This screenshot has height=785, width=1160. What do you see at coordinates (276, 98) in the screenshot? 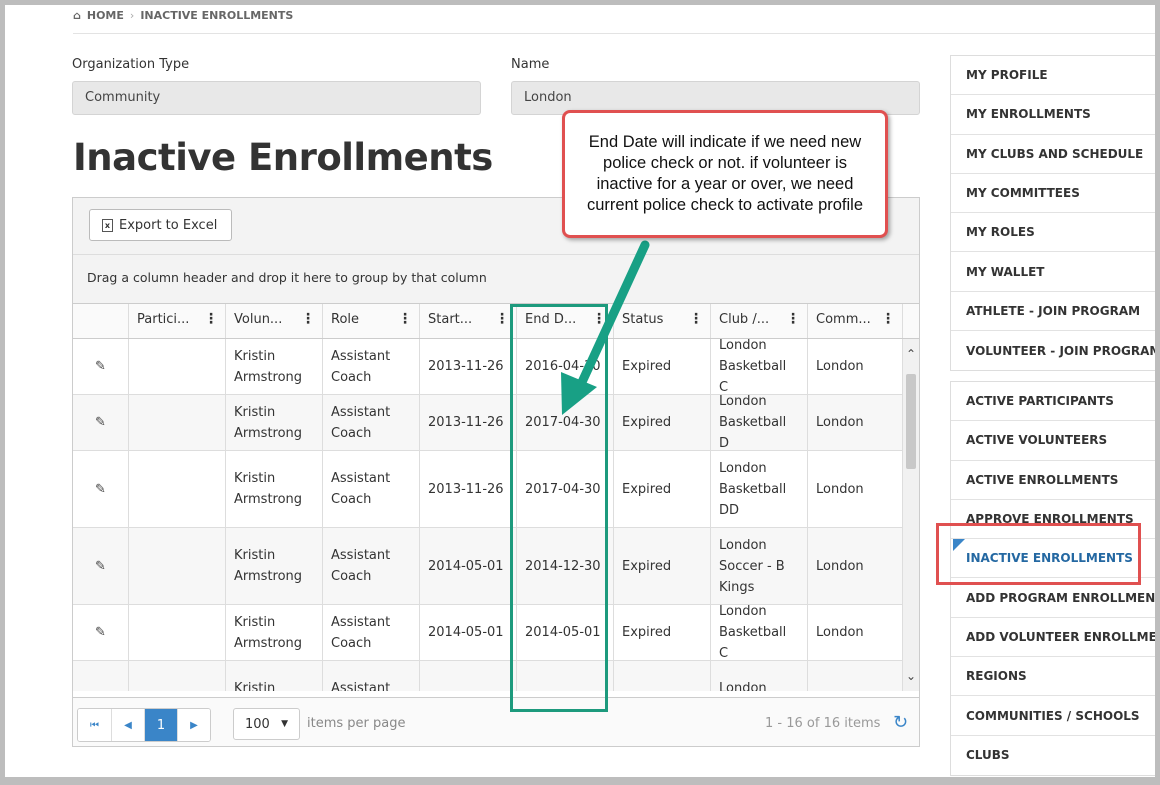
I see `org-type-field: Community` at bounding box center [276, 98].